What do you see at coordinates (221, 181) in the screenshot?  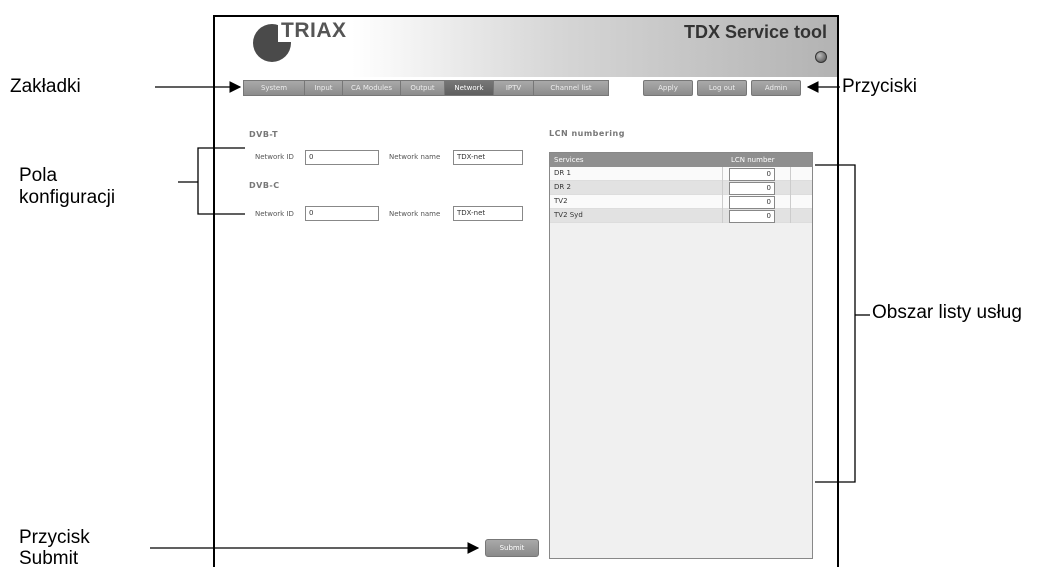 I see `config-bracket` at bounding box center [221, 181].